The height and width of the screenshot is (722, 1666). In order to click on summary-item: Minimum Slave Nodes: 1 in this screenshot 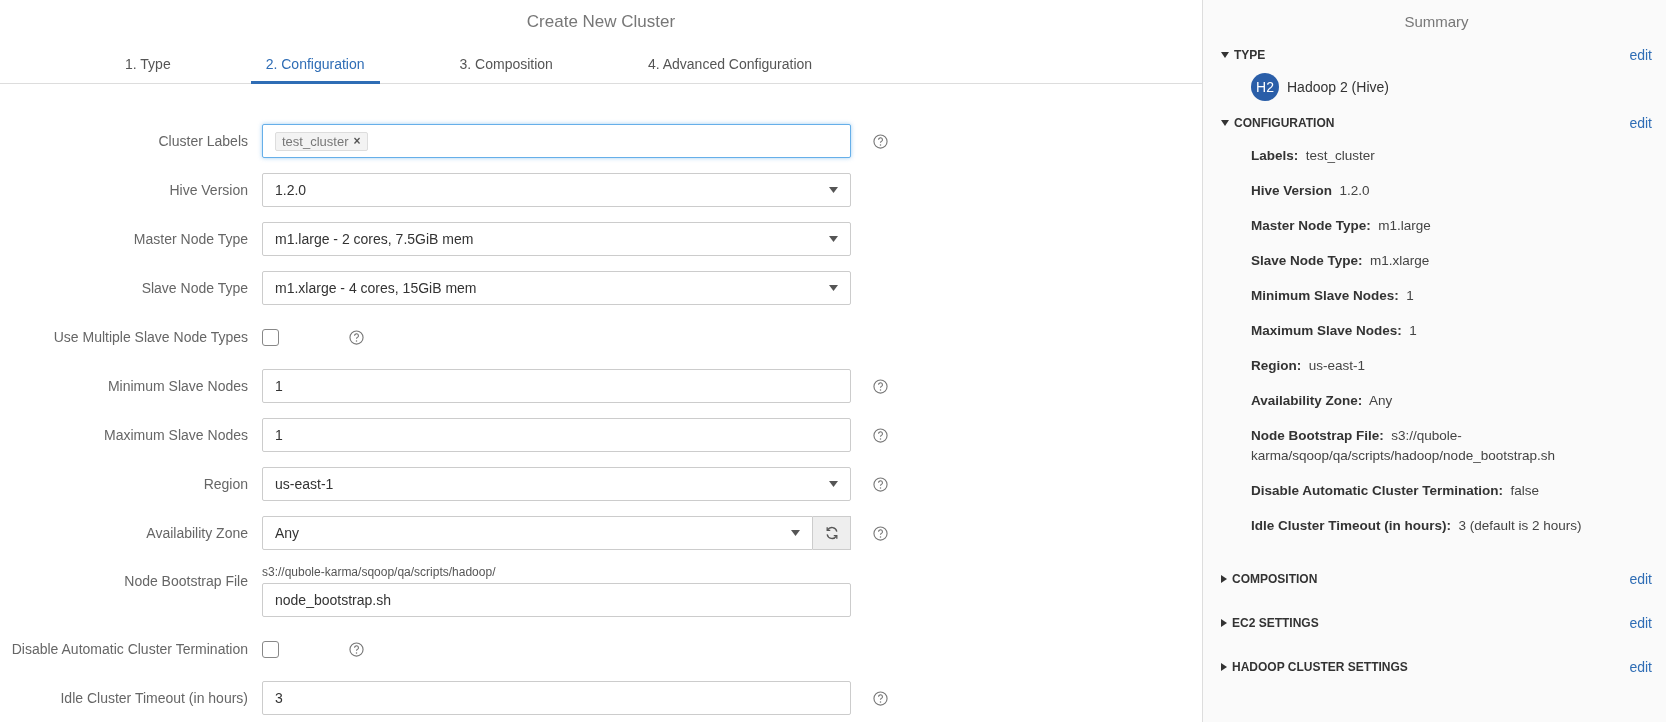, I will do `click(1333, 296)`.